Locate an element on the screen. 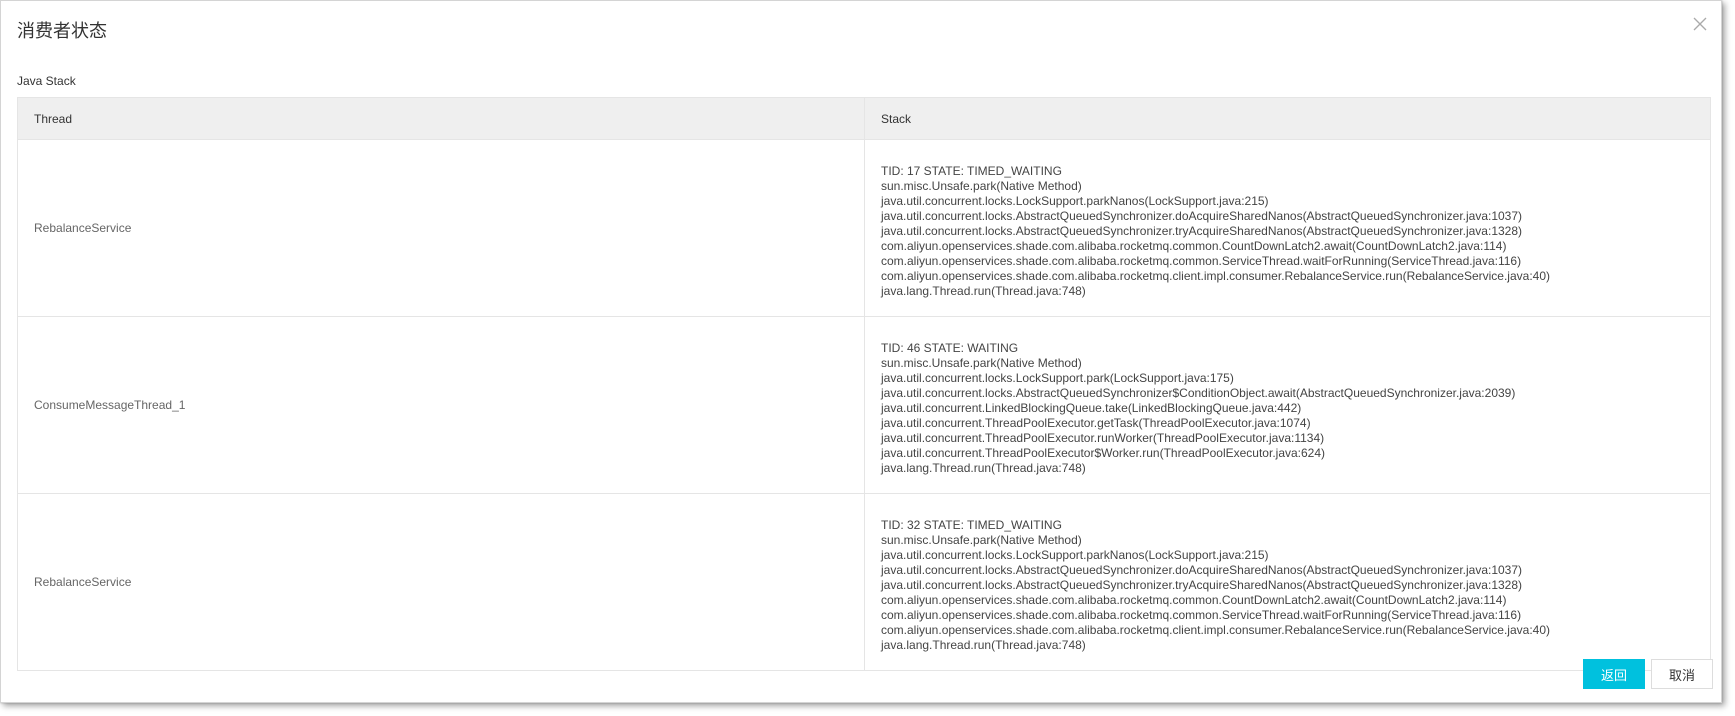 This screenshot has height=716, width=1735. table-header-row: Thread Stack is located at coordinates (864, 118).